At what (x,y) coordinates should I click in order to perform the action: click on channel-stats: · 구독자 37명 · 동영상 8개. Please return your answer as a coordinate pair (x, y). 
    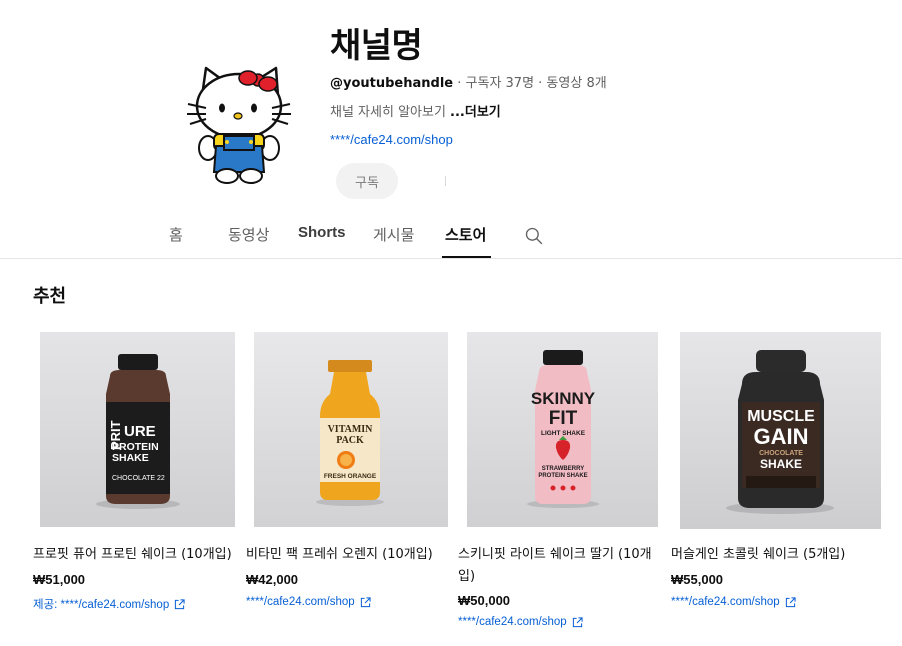
    Looking at the image, I should click on (530, 83).